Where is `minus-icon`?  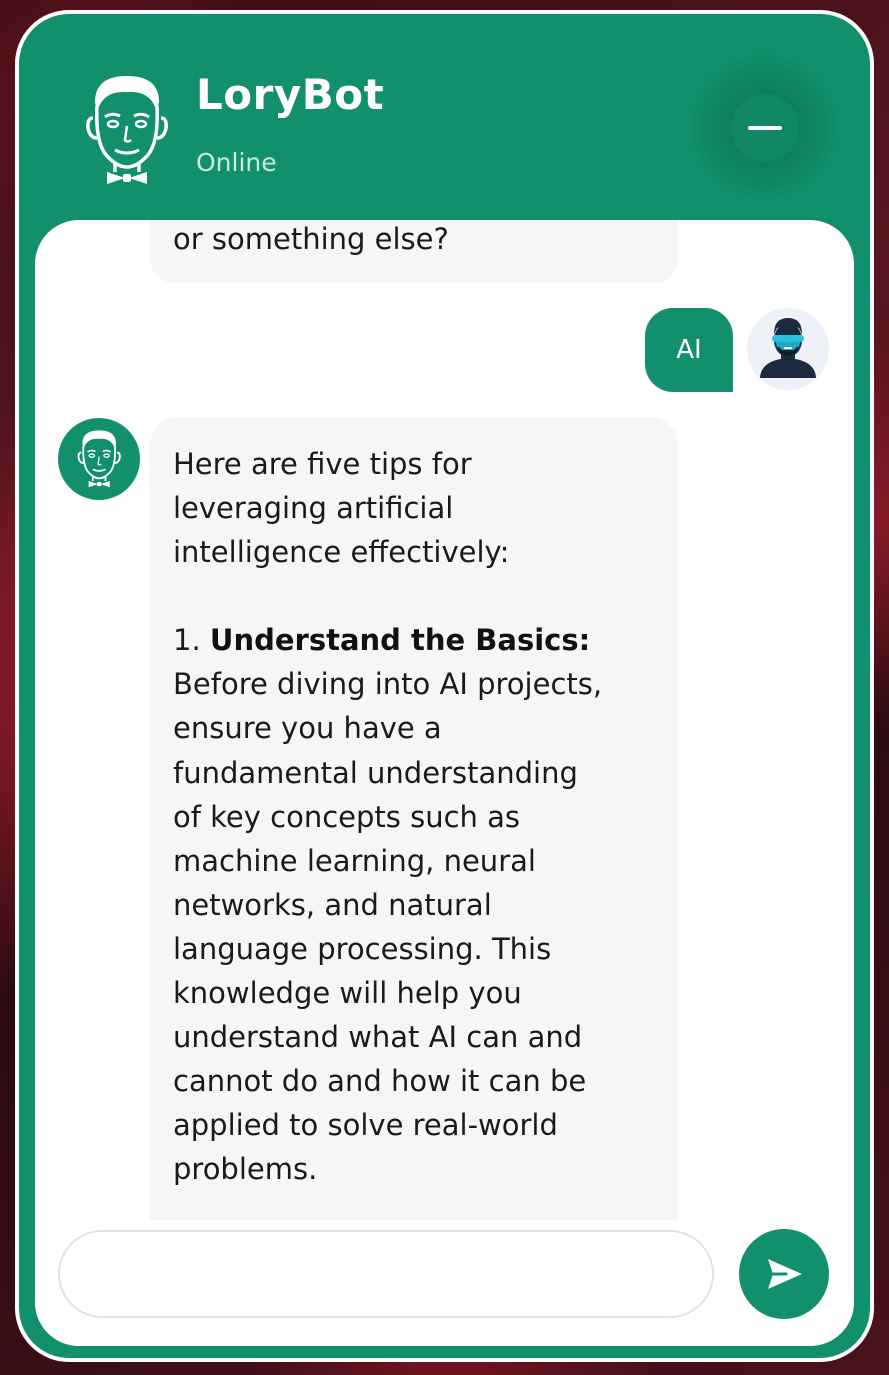
minus-icon is located at coordinates (765, 128).